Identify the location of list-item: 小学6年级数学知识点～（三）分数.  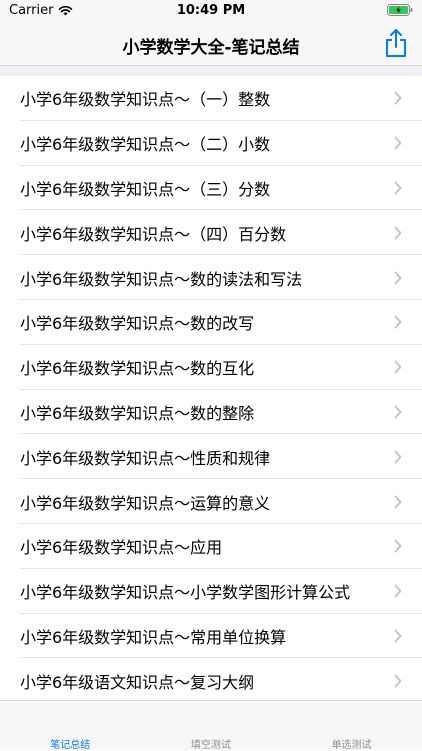
(211, 188).